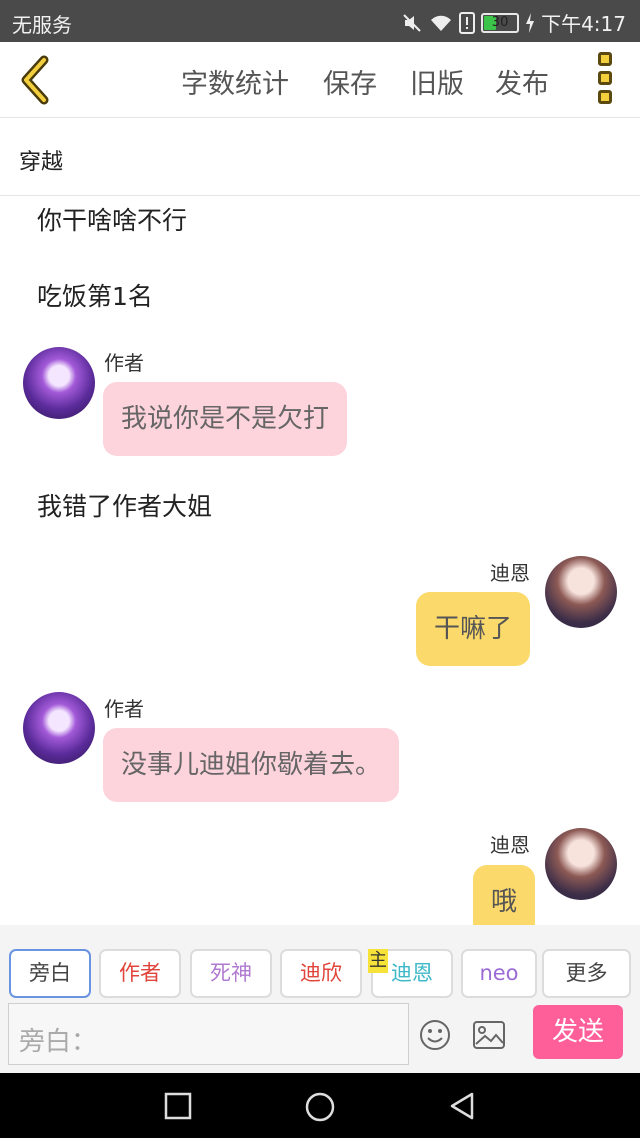  Describe the element at coordinates (178, 1106) in the screenshot. I see `nav-square-icon` at that location.